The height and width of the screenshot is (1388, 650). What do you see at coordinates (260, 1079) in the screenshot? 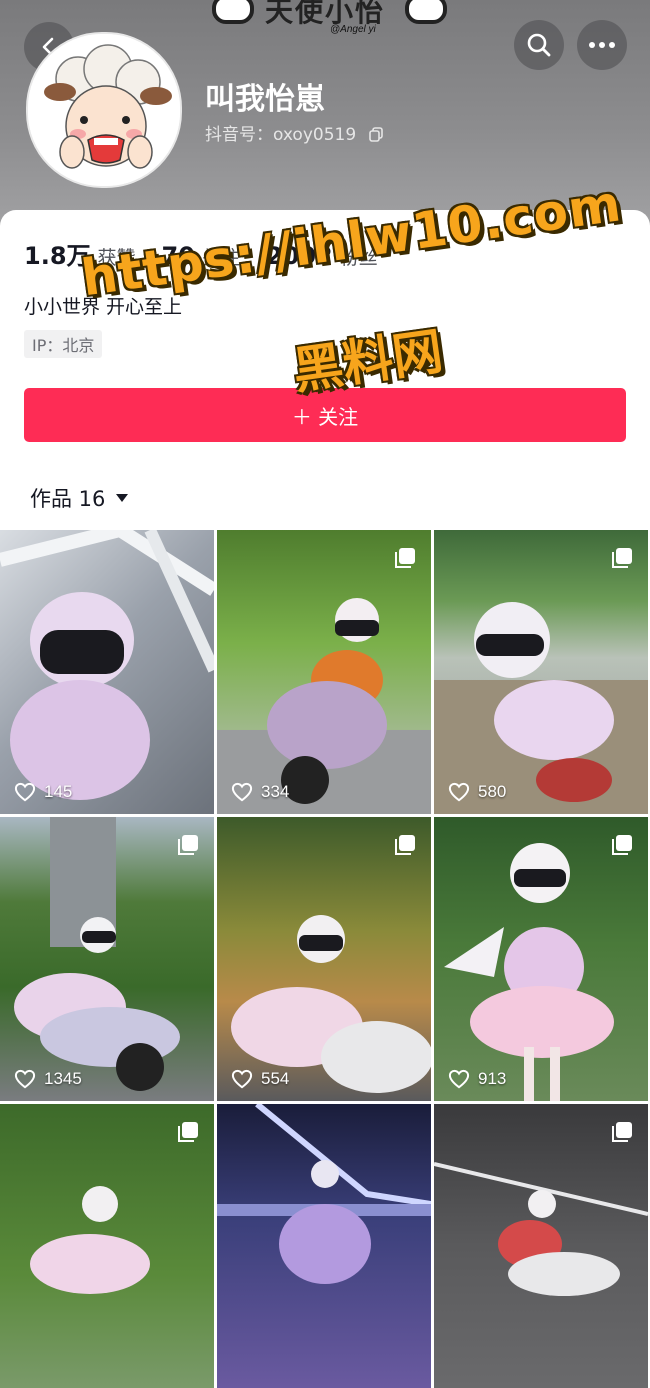
I see `post-likes: 554` at bounding box center [260, 1079].